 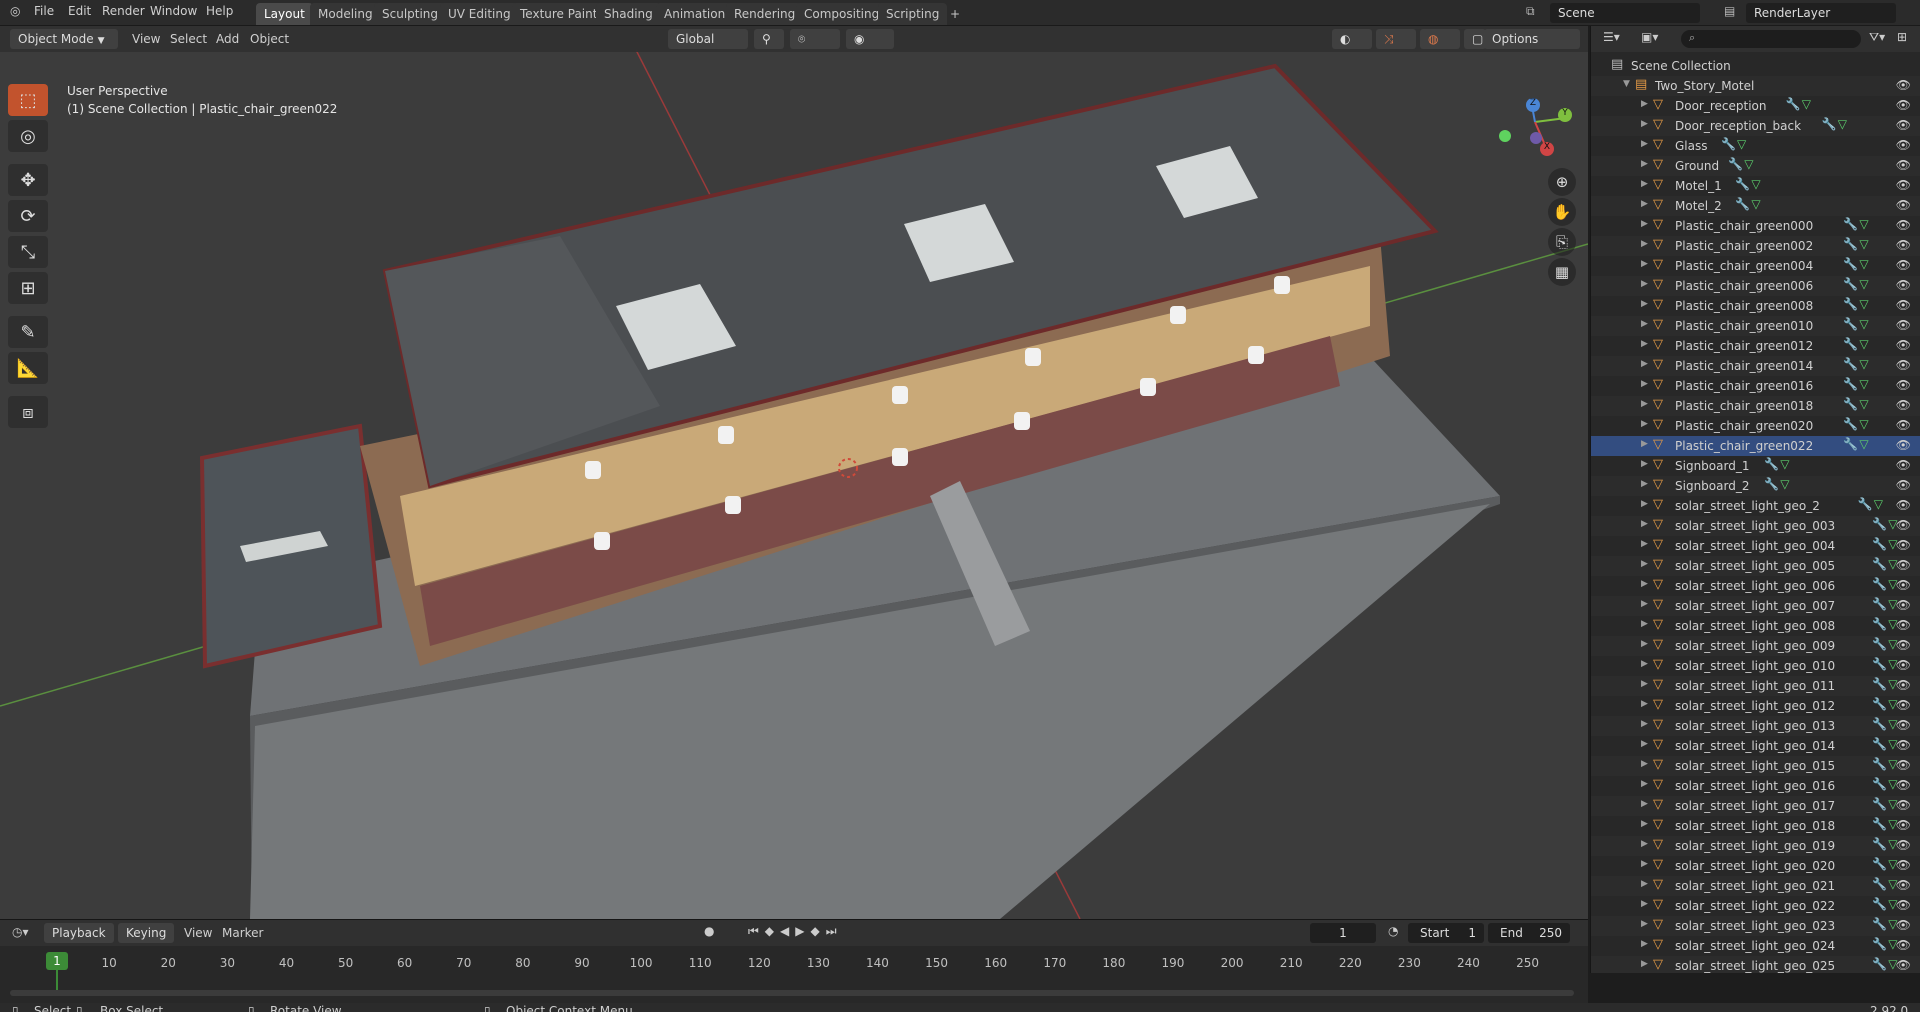 I want to click on tab-animation: Animation, so click(x=695, y=14).